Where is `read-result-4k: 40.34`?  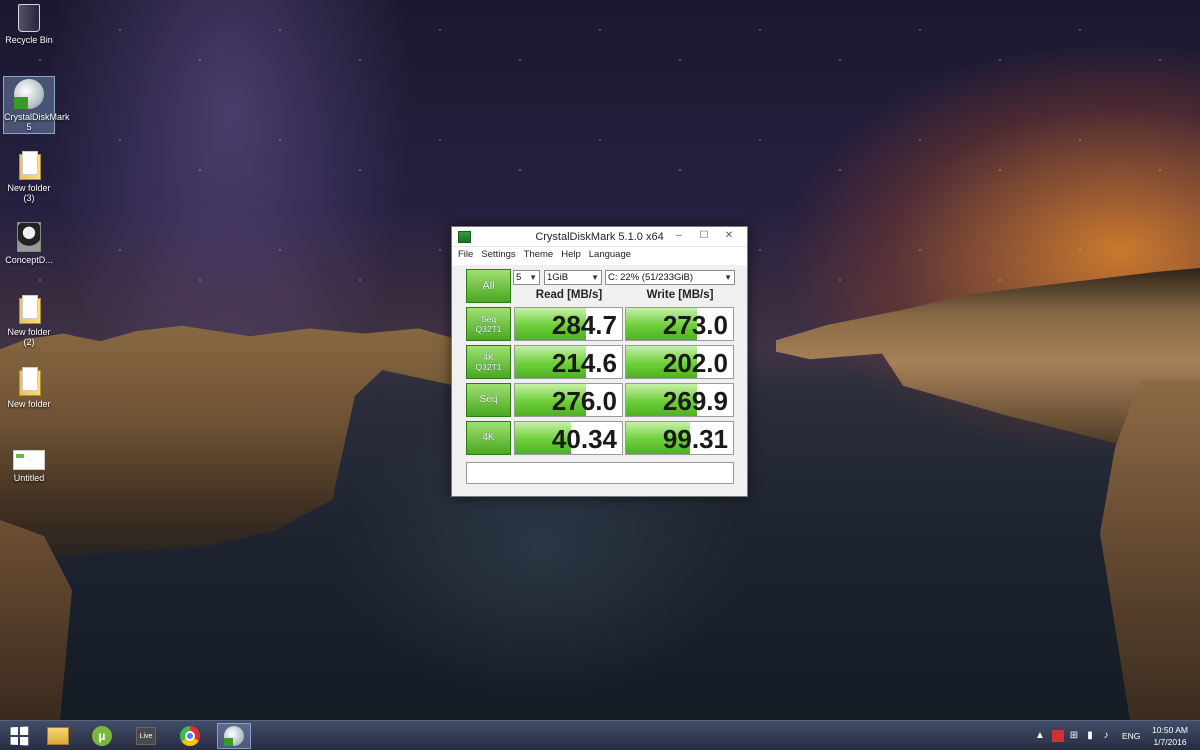 read-result-4k: 40.34 is located at coordinates (568, 438).